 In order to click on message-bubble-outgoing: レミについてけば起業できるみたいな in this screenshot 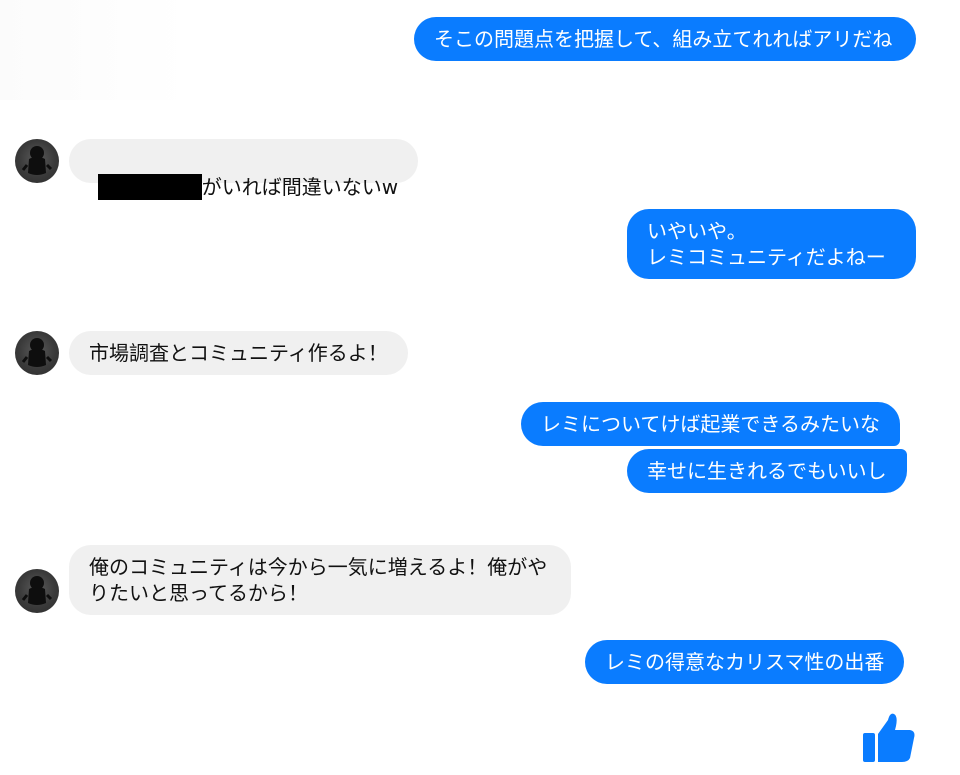, I will do `click(710, 424)`.